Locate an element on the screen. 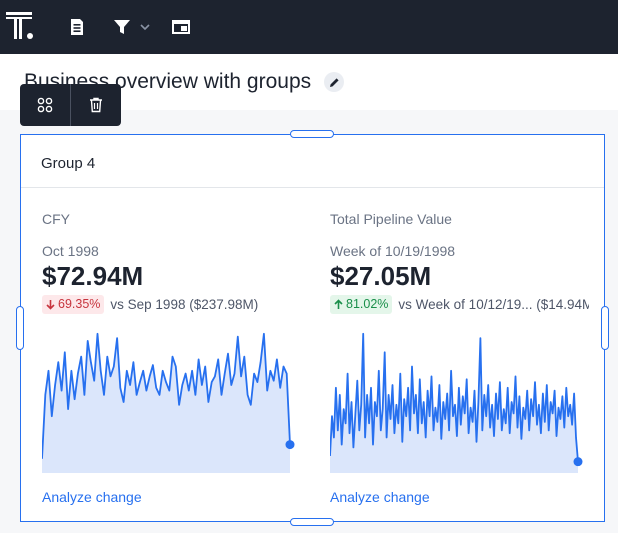  group-title: Group 4 is located at coordinates (68, 163).